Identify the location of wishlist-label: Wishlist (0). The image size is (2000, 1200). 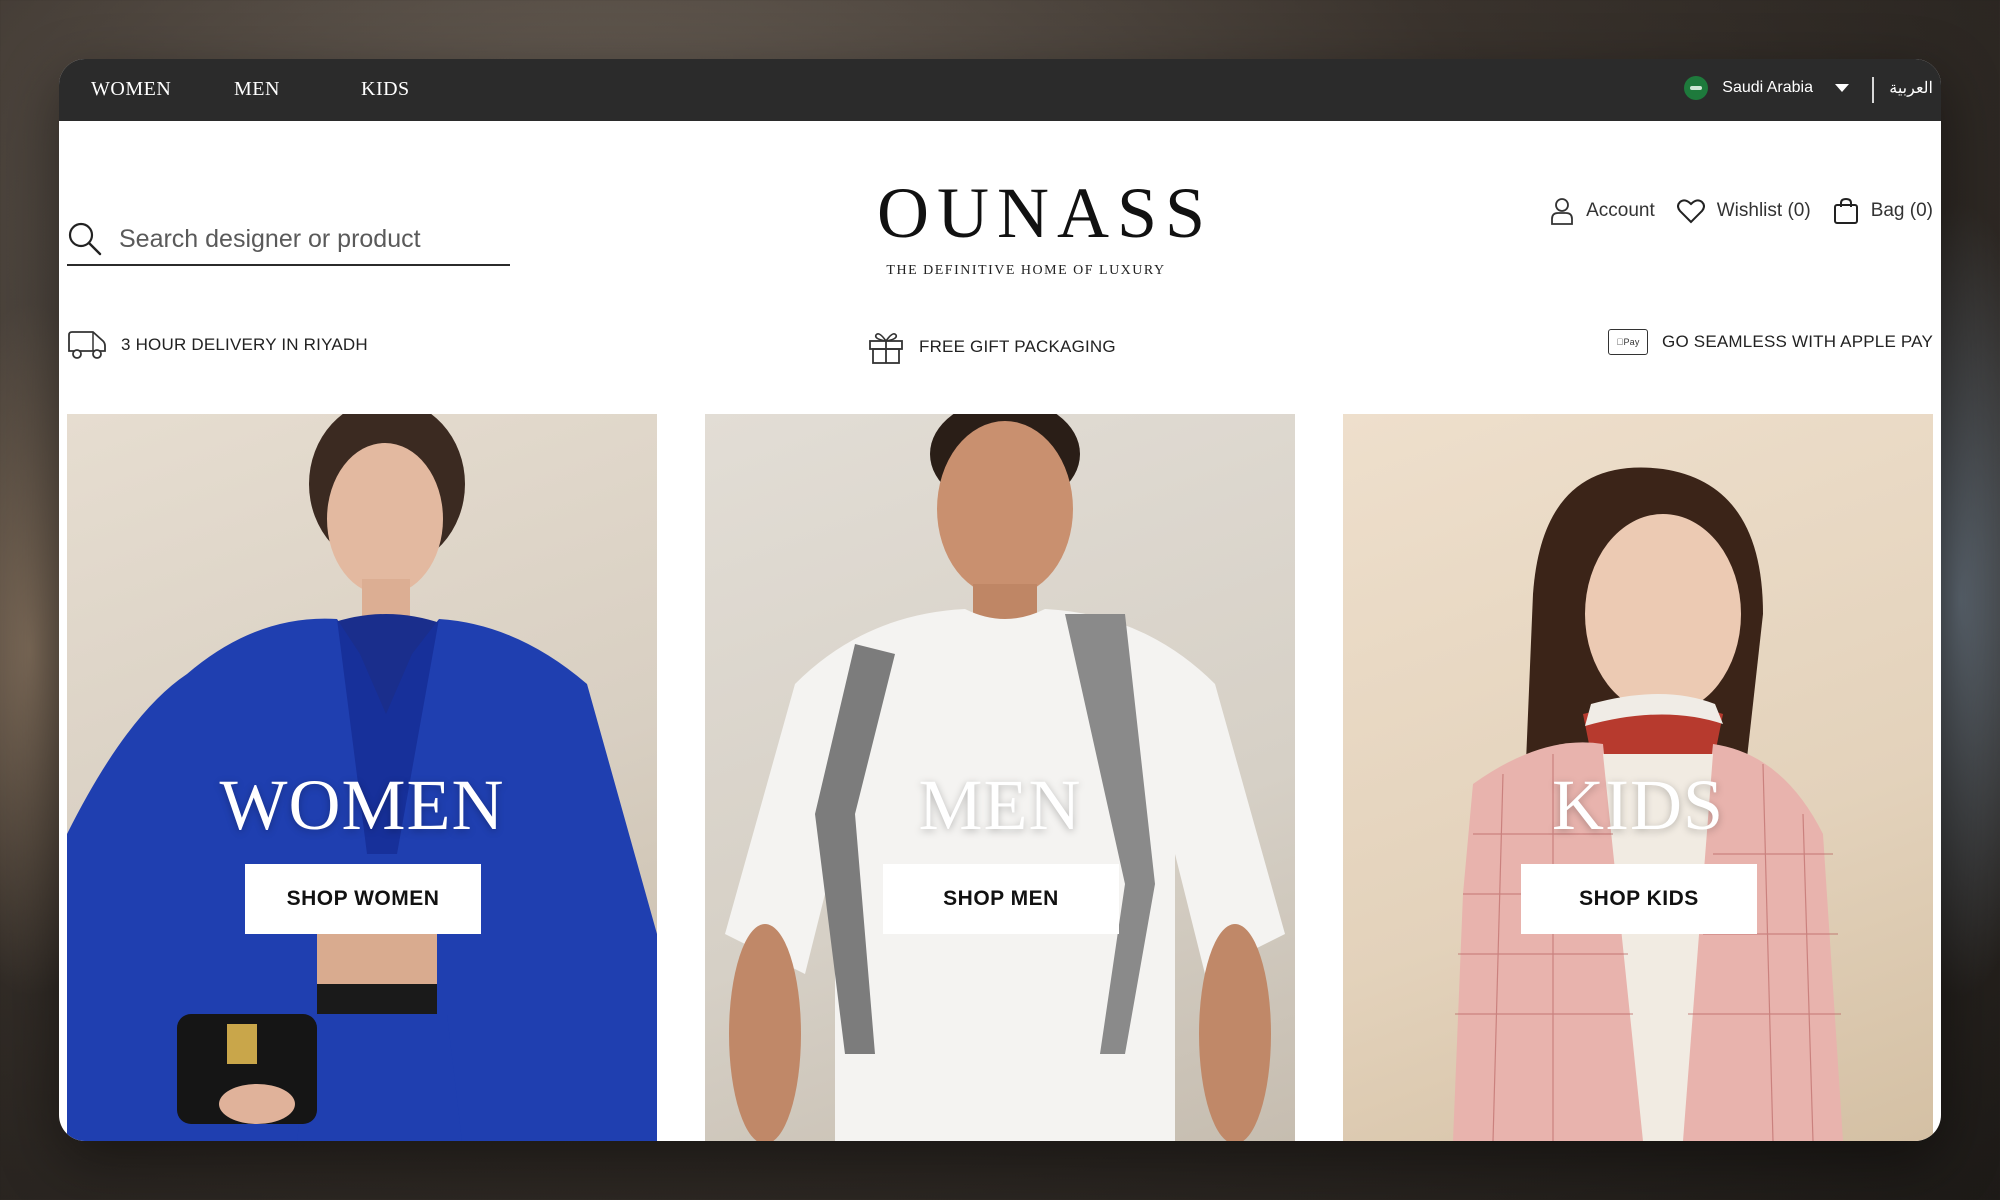
(1763, 210).